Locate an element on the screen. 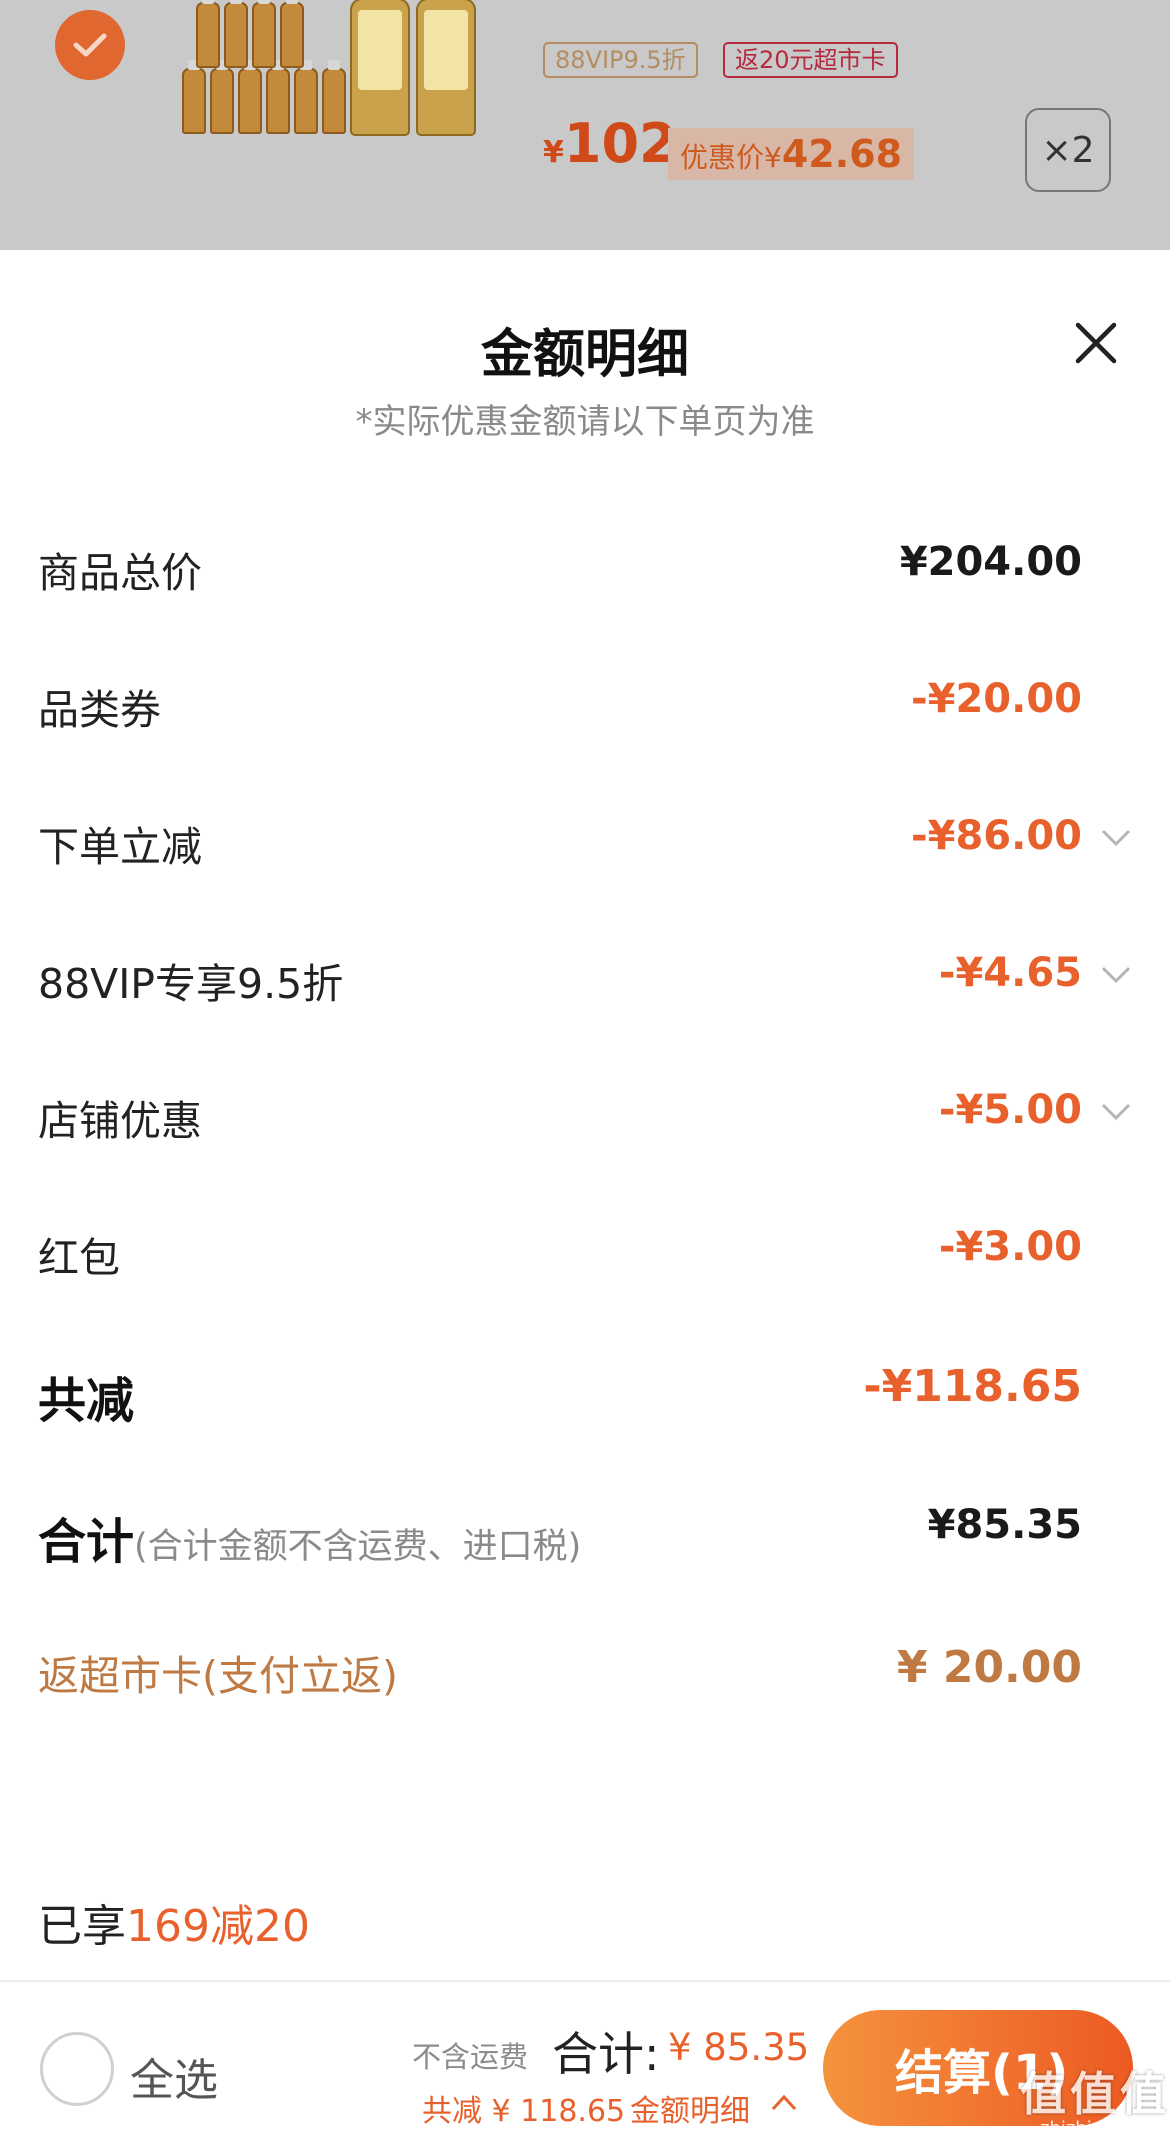 This screenshot has width=1170, height=2144. sum-value: ¥85.35 is located at coordinates (1004, 1525).